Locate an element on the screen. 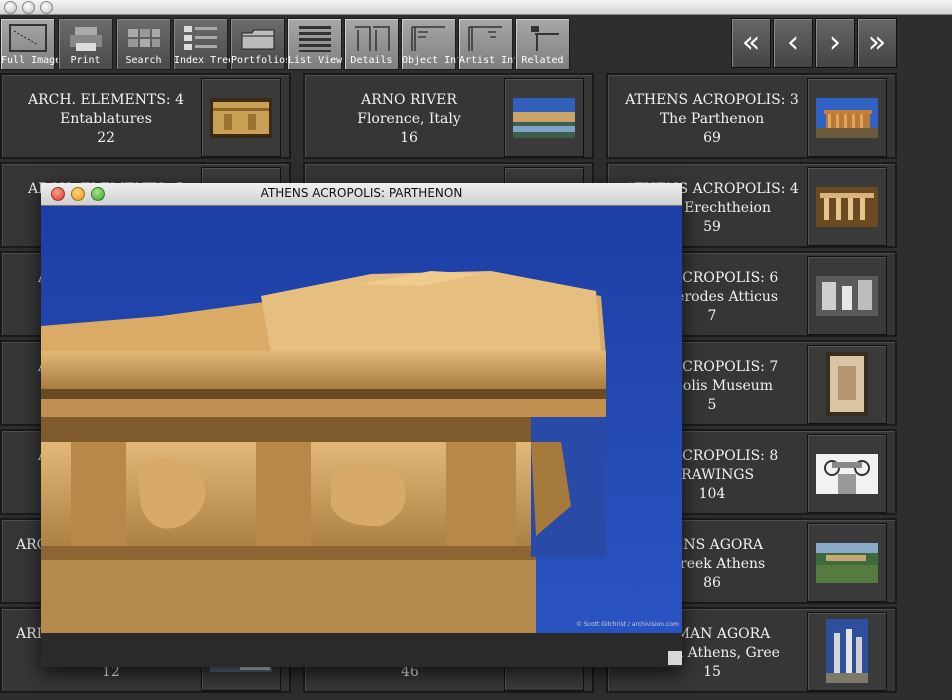  print-label: Print is located at coordinates (85, 60).